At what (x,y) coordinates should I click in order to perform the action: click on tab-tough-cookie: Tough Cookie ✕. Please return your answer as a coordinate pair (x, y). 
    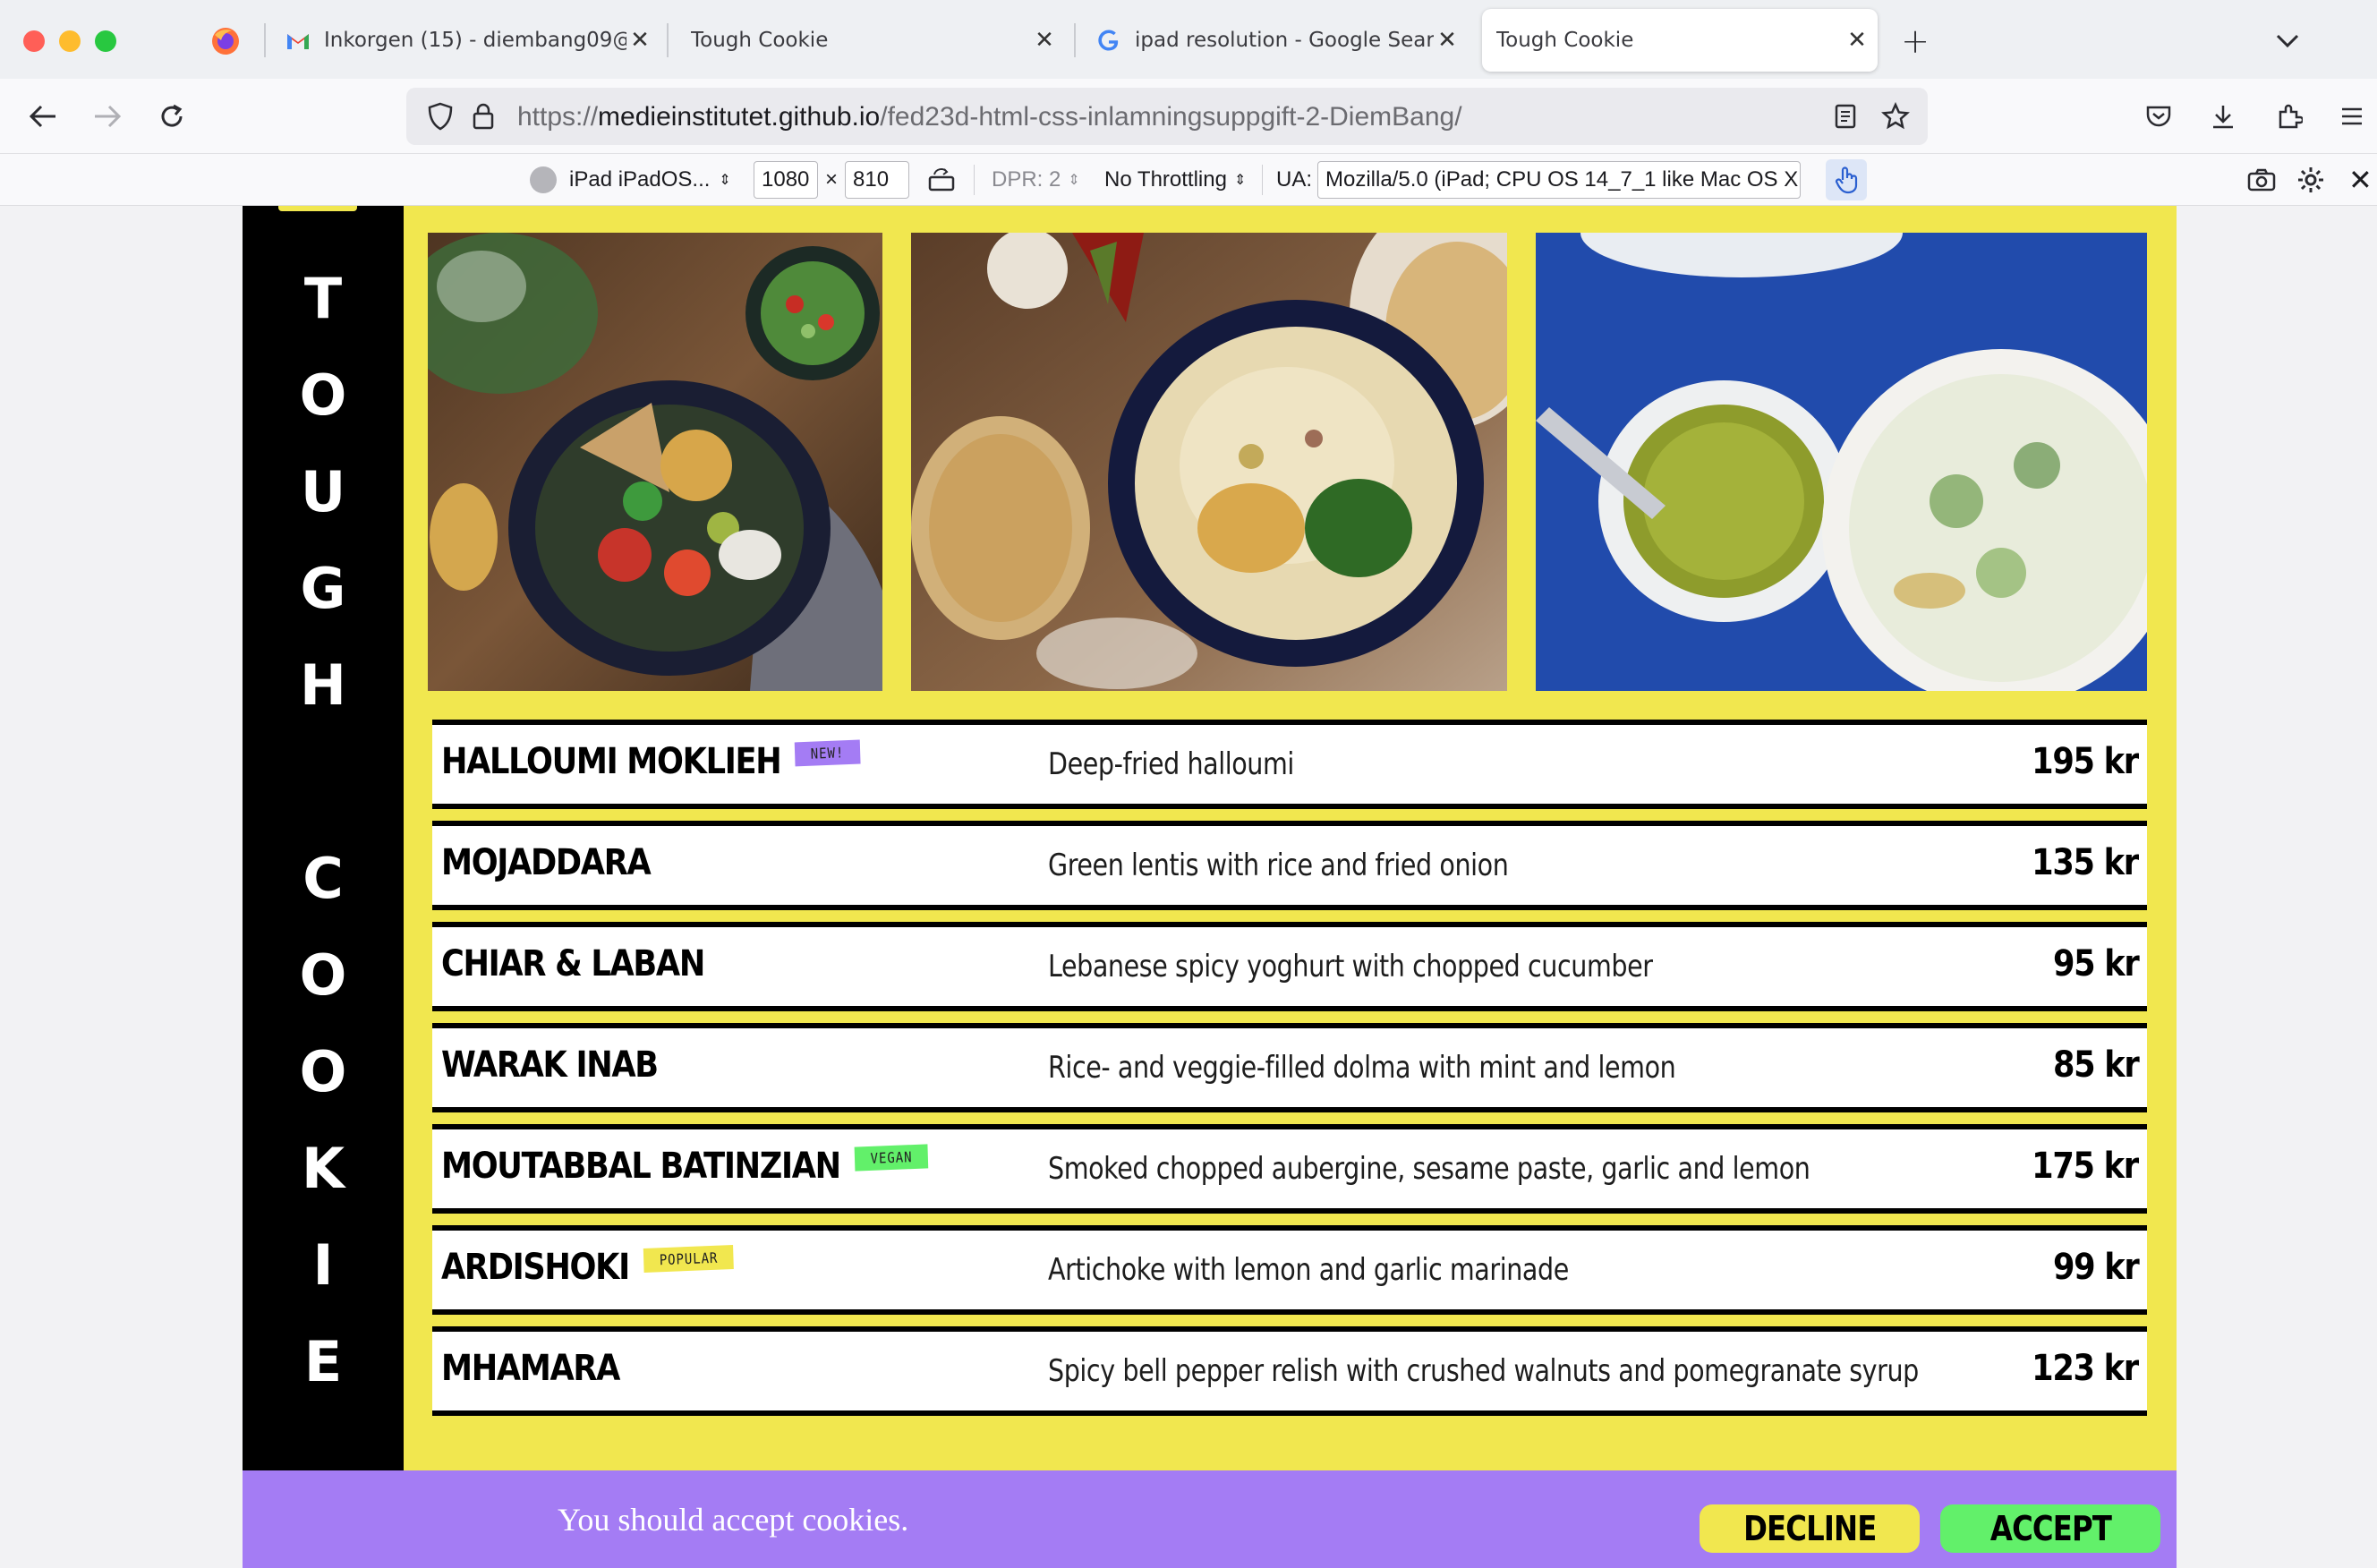
    Looking at the image, I should click on (874, 40).